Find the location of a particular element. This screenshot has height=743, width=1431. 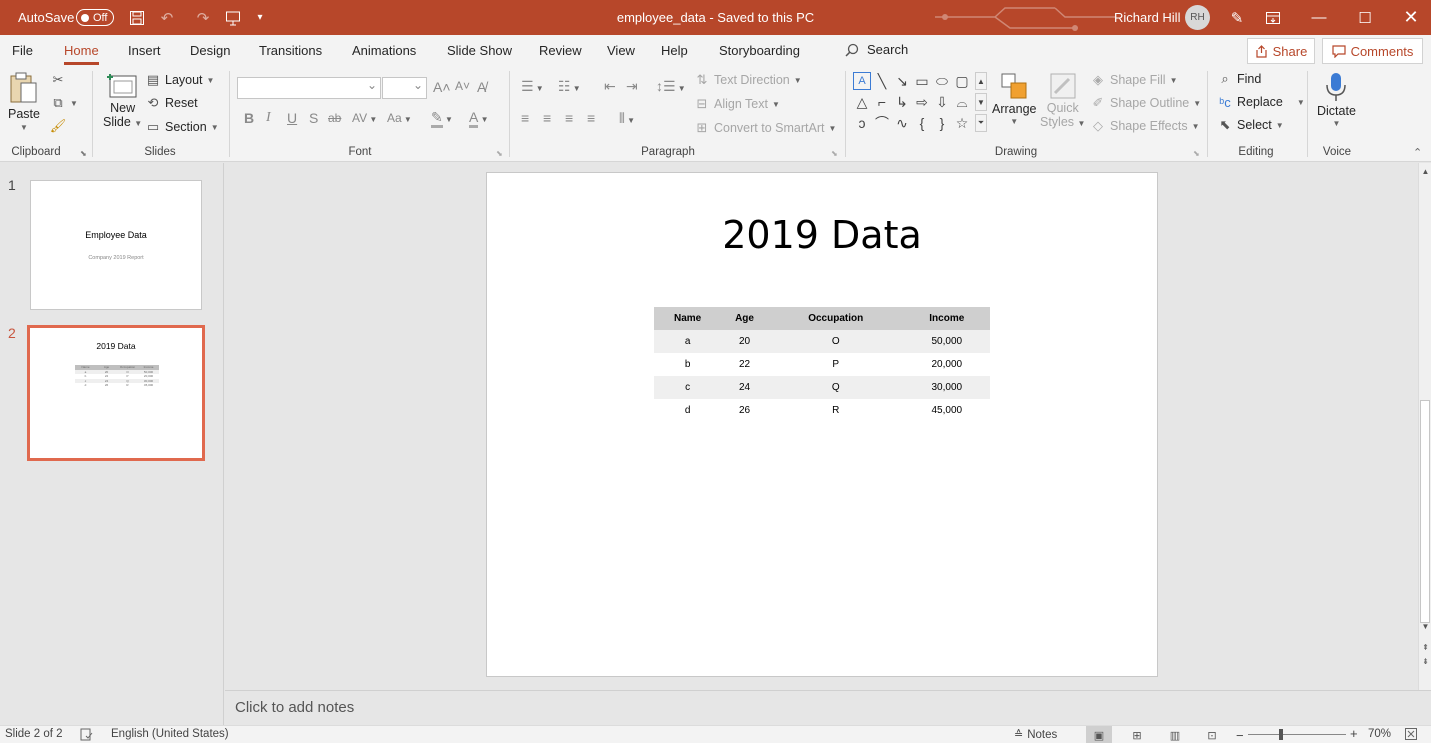

text-direction-button: ⇅ Text Direction ▼ is located at coordinates (748, 80).